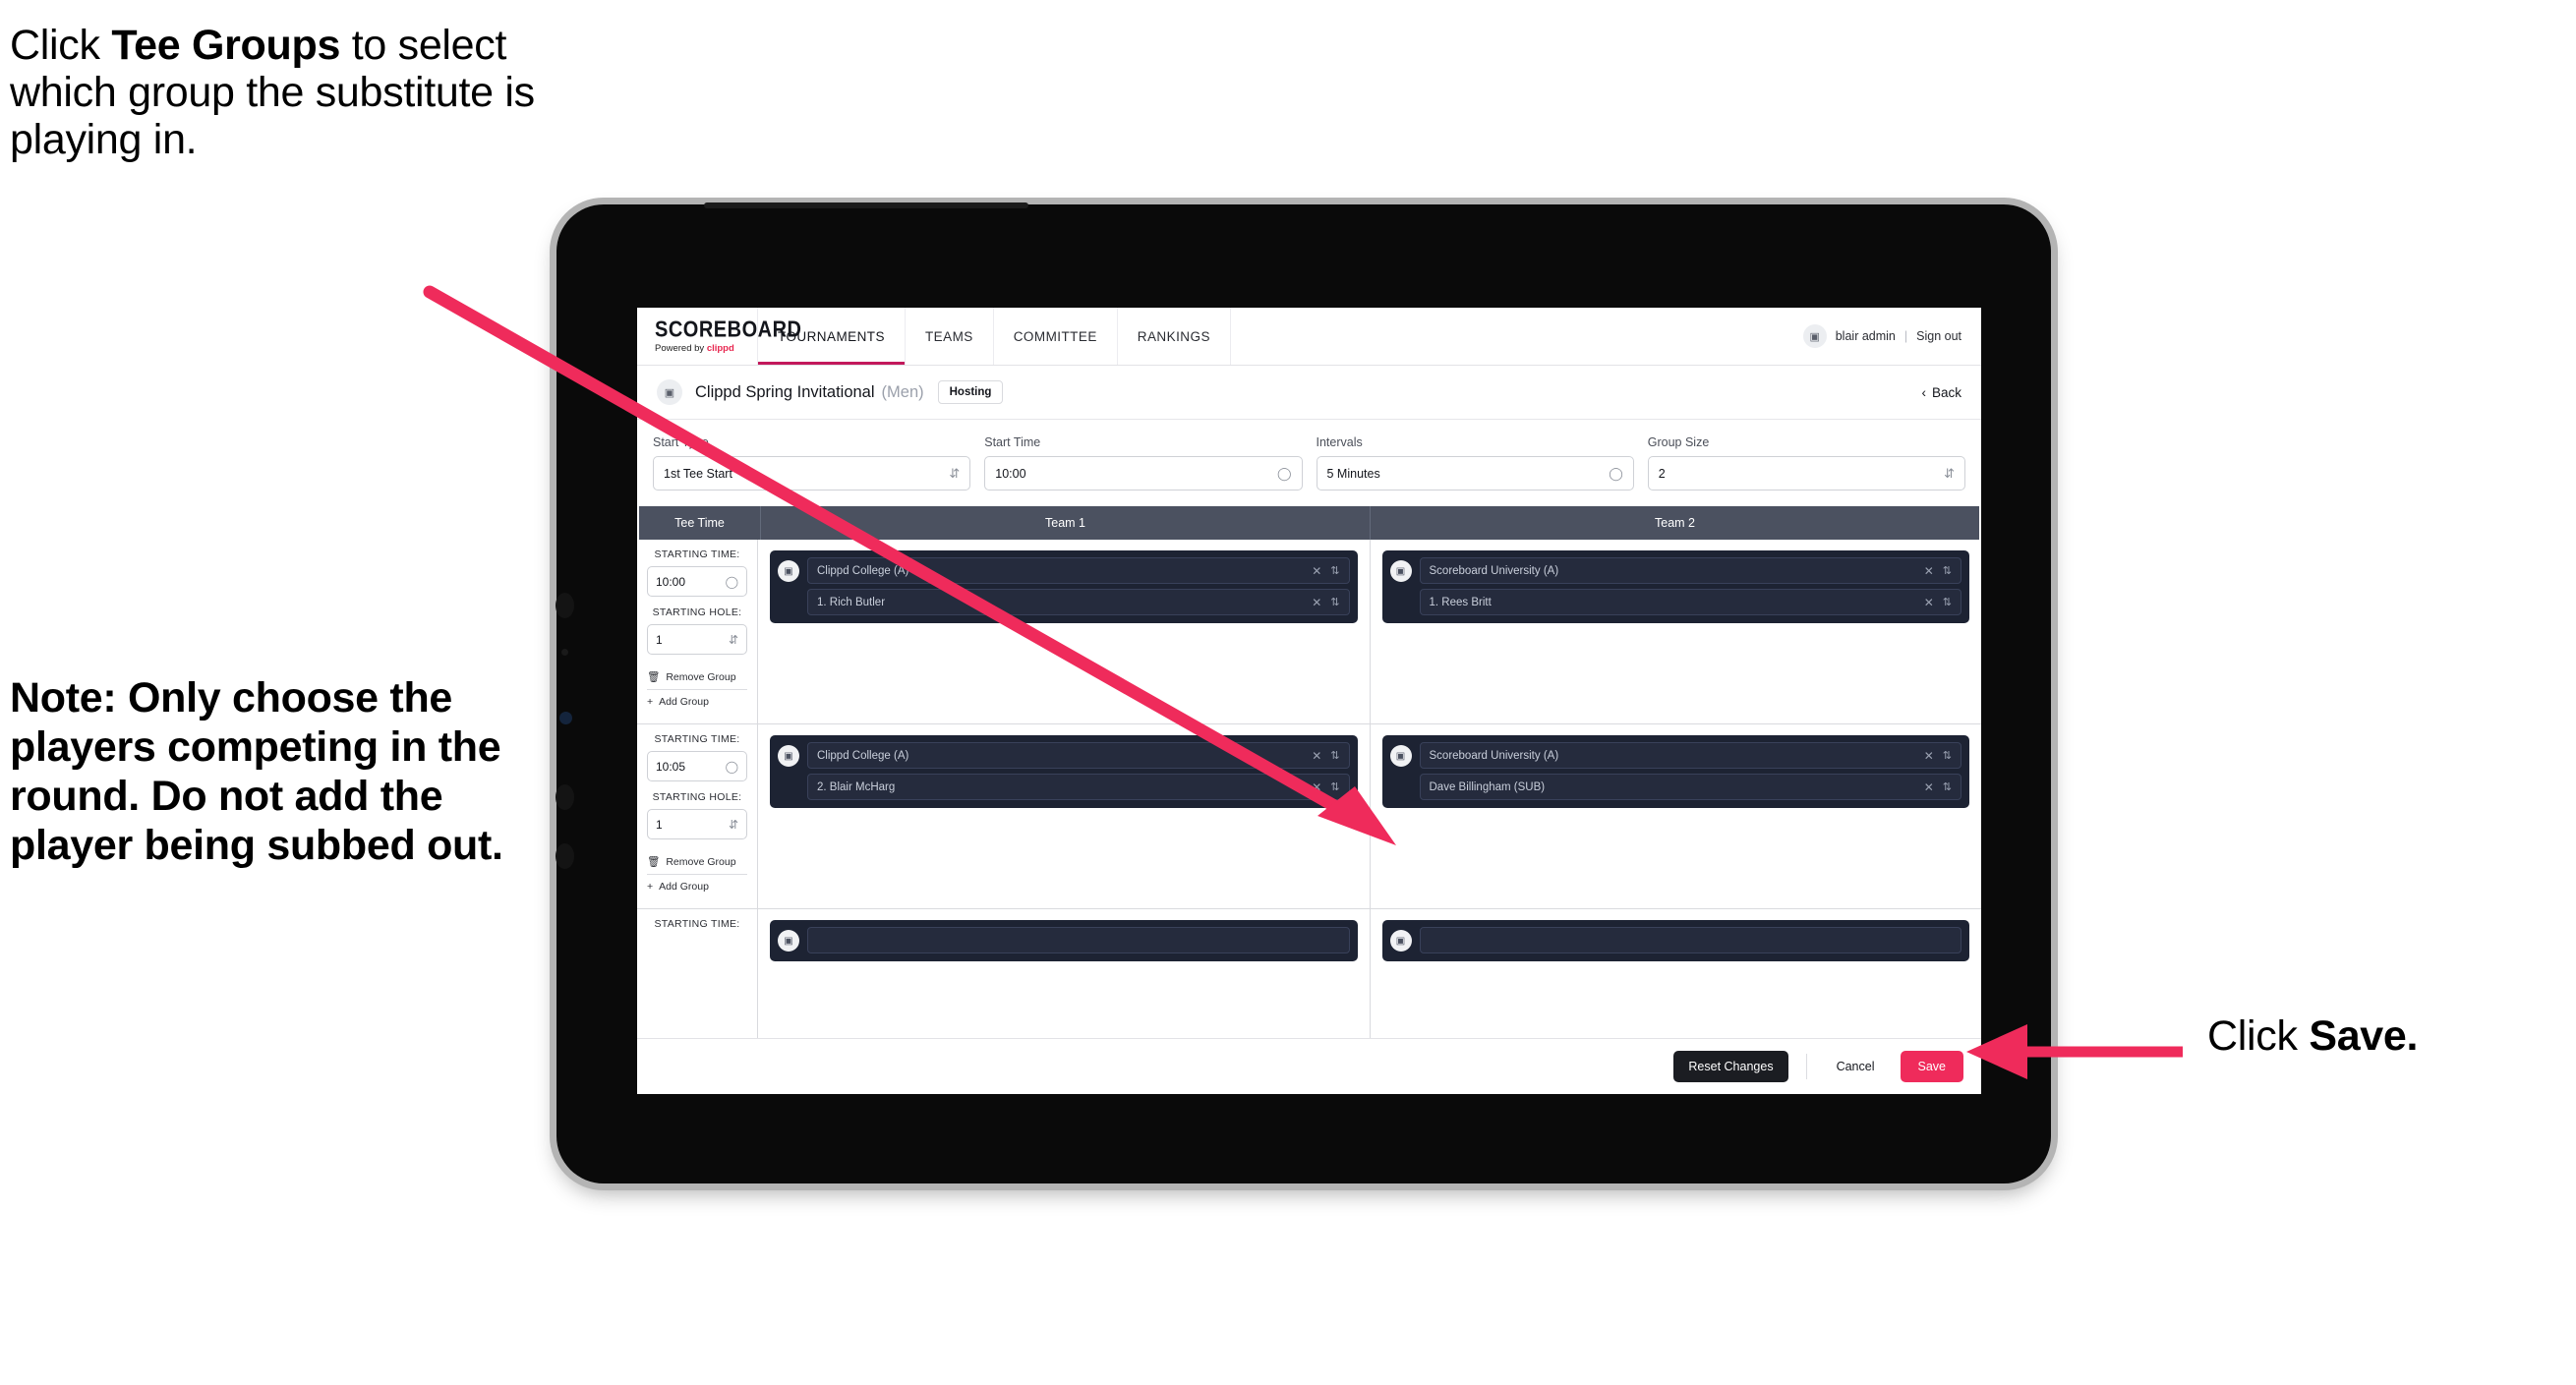 Image resolution: width=2576 pixels, height=1385 pixels. Describe the element at coordinates (863, 570) in the screenshot. I see `team-name: Clippd College (A)` at that location.